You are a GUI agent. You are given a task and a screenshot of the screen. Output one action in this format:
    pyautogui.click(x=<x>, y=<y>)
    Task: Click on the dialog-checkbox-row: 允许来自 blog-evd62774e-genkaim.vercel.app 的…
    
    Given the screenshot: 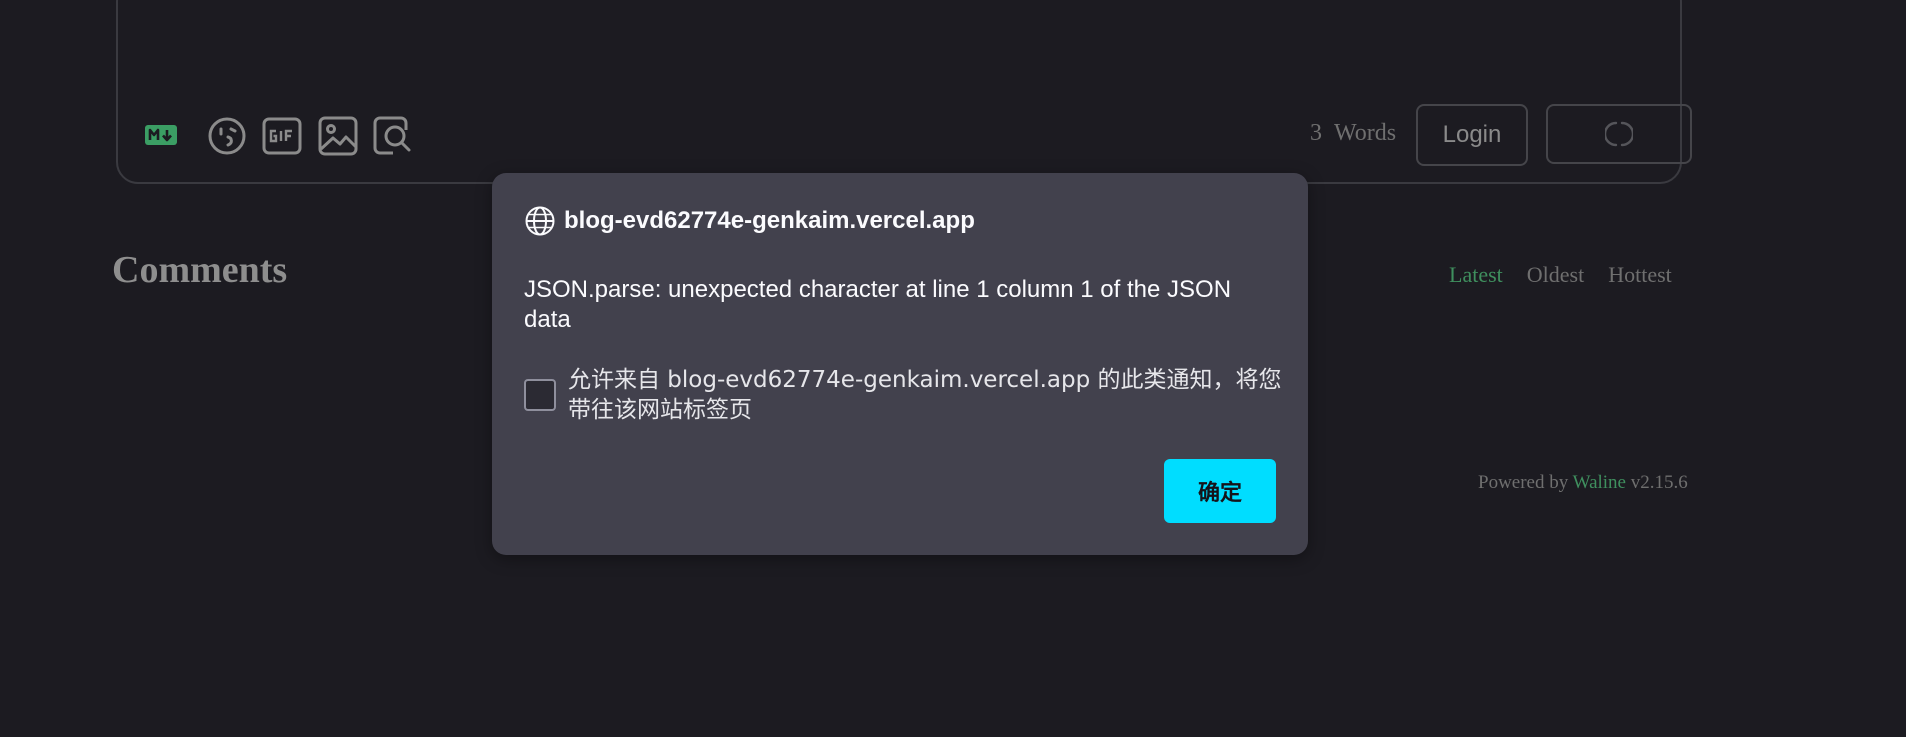 What is the action you would take?
    pyautogui.click(x=904, y=395)
    